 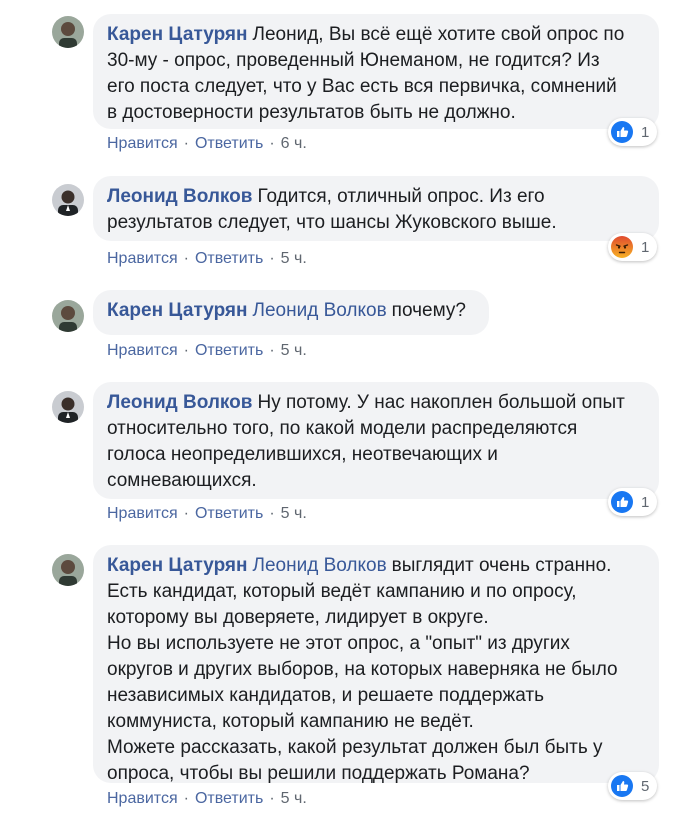 I want to click on comment-actions: Нравится · Ответить · 6 ч., so click(x=207, y=144).